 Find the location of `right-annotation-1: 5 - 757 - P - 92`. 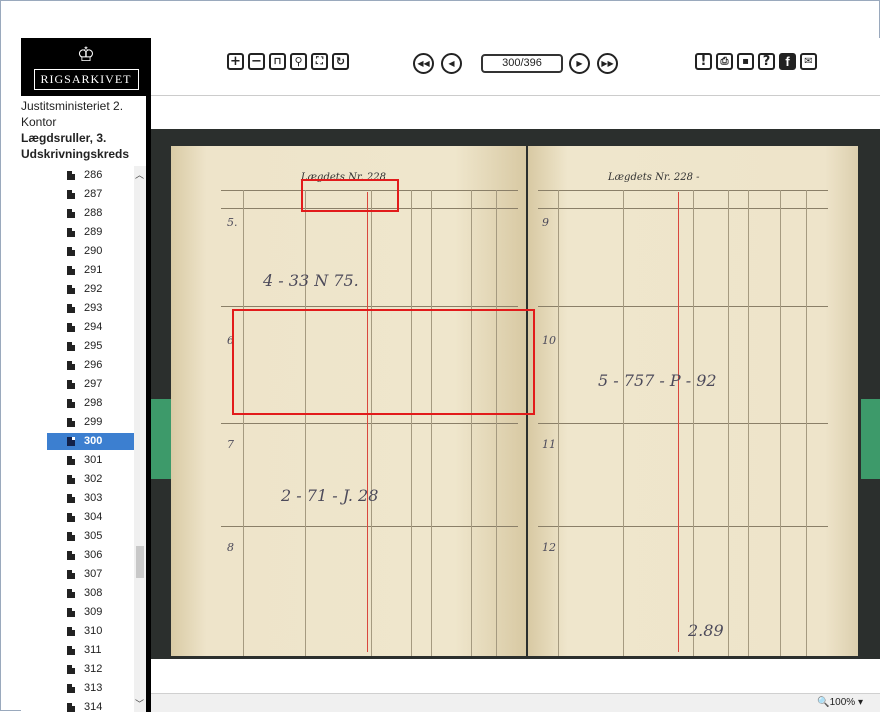

right-annotation-1: 5 - 757 - P - 92 is located at coordinates (657, 380).